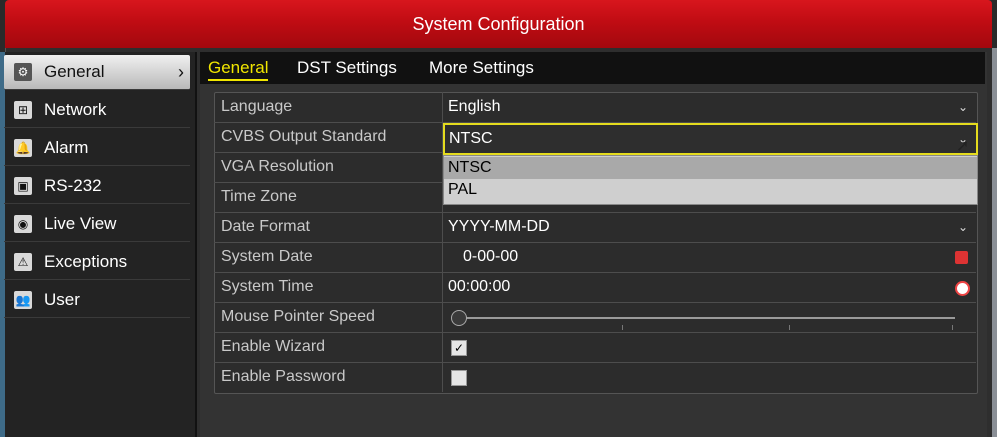 This screenshot has height=437, width=997. I want to click on tab-dst-settings: DST Settings, so click(347, 68).